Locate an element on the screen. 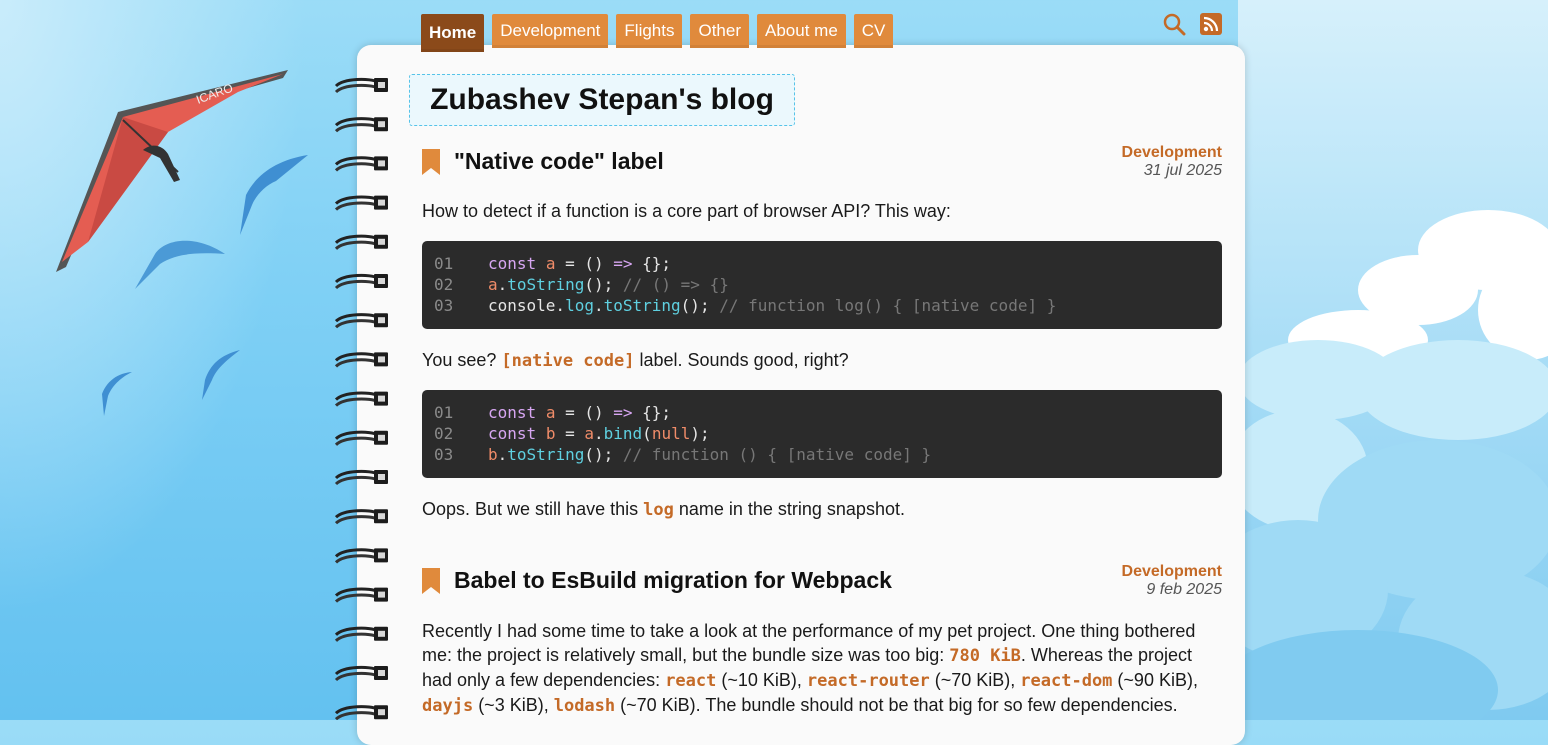  search-icon is located at coordinates (1174, 24).